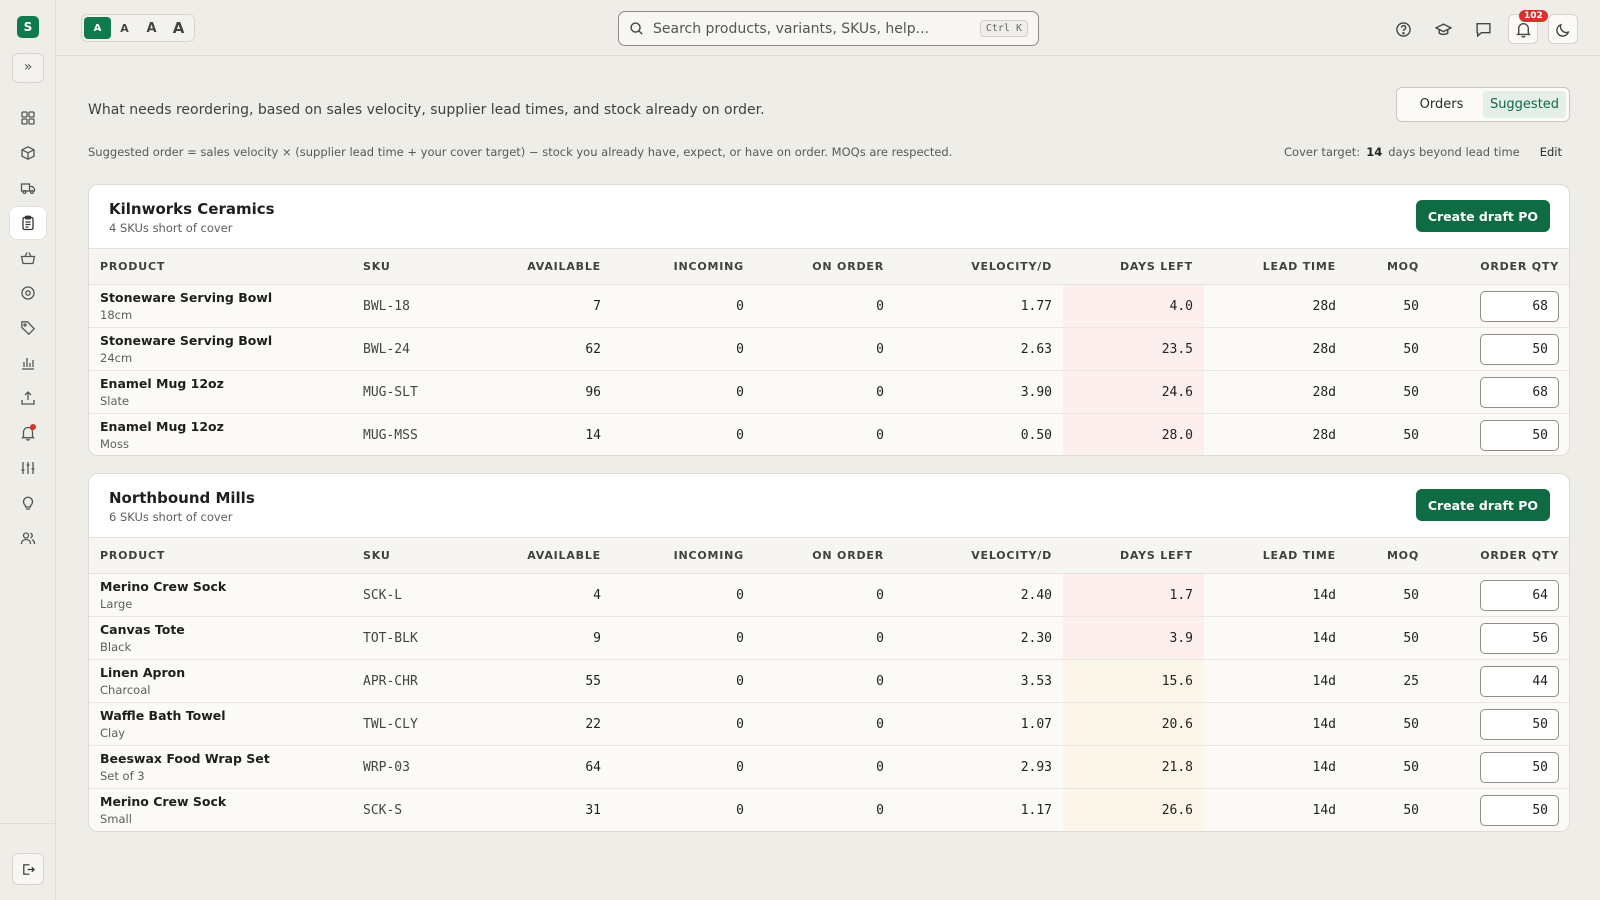 This screenshot has height=900, width=1600. Describe the element at coordinates (124, 28) in the screenshot. I see `font-size-sm-button: A` at that location.